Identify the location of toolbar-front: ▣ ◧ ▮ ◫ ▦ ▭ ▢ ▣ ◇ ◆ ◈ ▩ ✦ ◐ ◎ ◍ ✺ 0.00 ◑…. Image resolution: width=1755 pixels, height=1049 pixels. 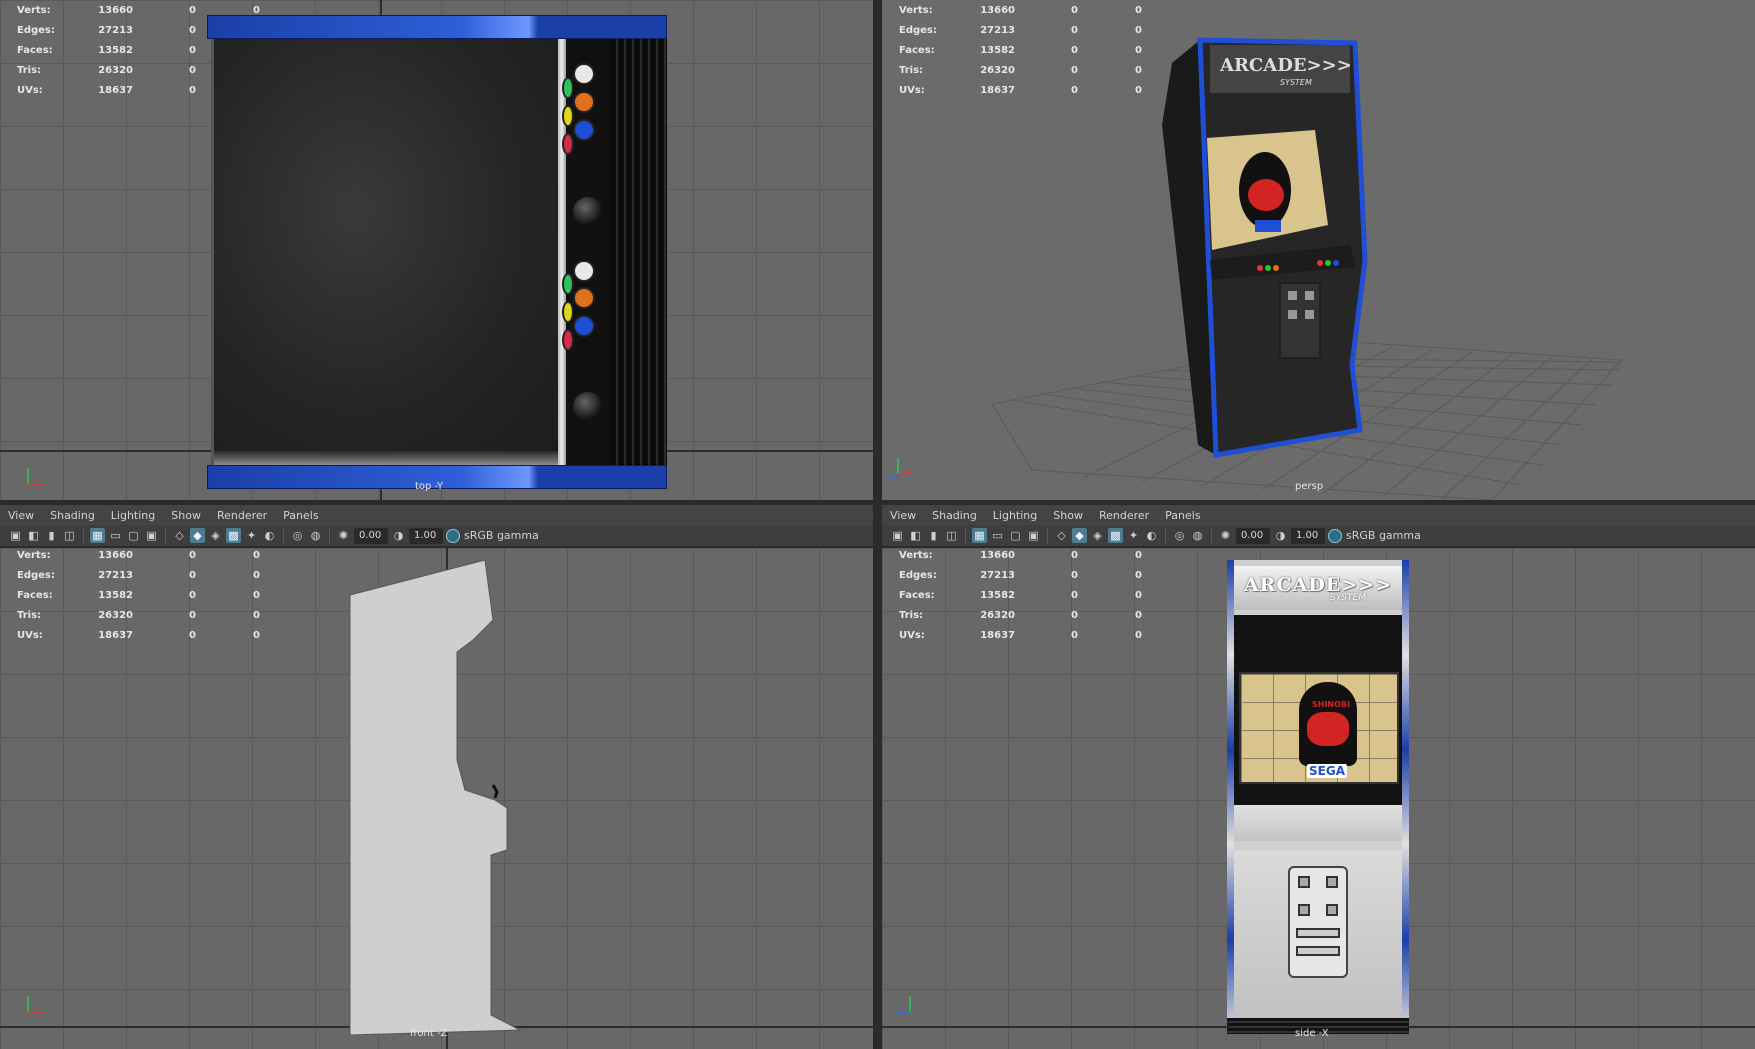
(436, 536).